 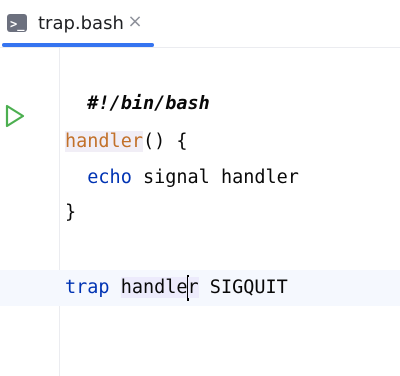 What do you see at coordinates (154, 287) in the screenshot?
I see `handler-reference: handle` at bounding box center [154, 287].